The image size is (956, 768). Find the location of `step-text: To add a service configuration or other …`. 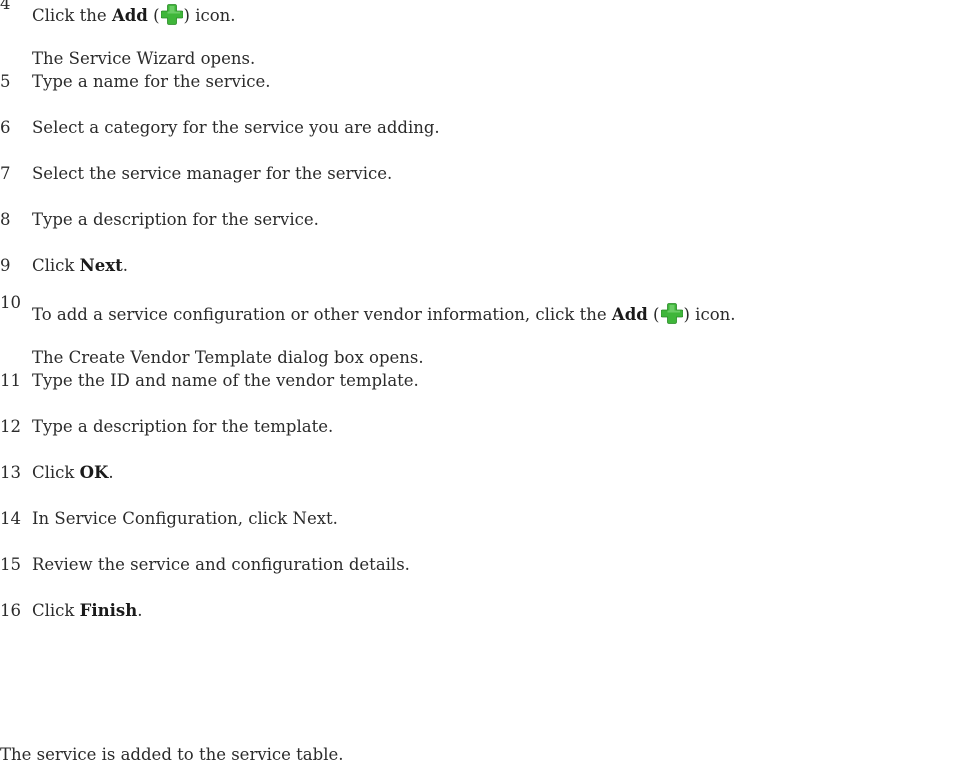

step-text: To add a service configuration or other … is located at coordinates (384, 313).